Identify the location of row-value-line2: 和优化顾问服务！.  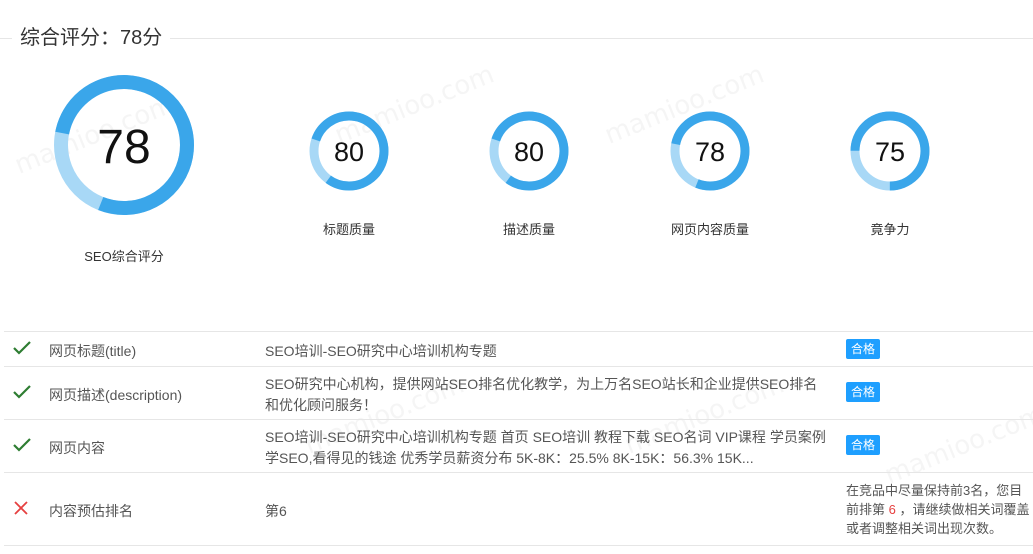
(321, 405).